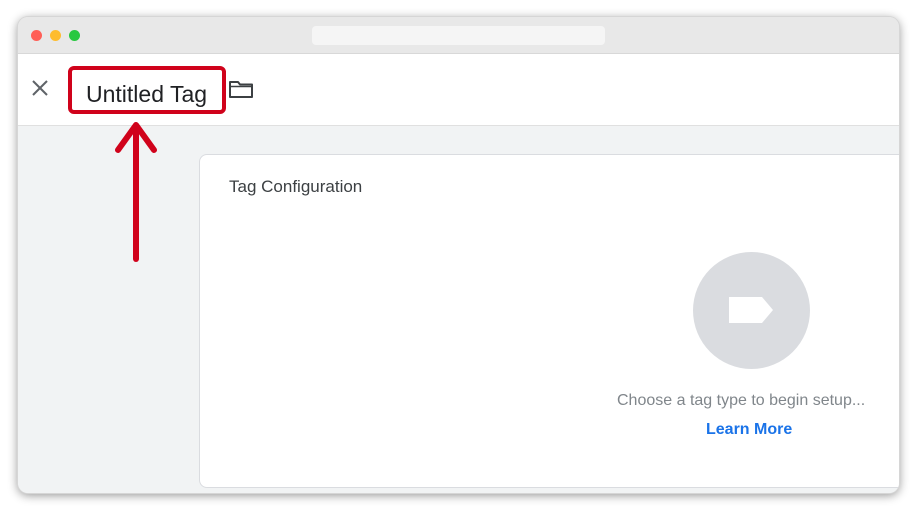 This screenshot has width=917, height=510. I want to click on folder-button, so click(241, 89).